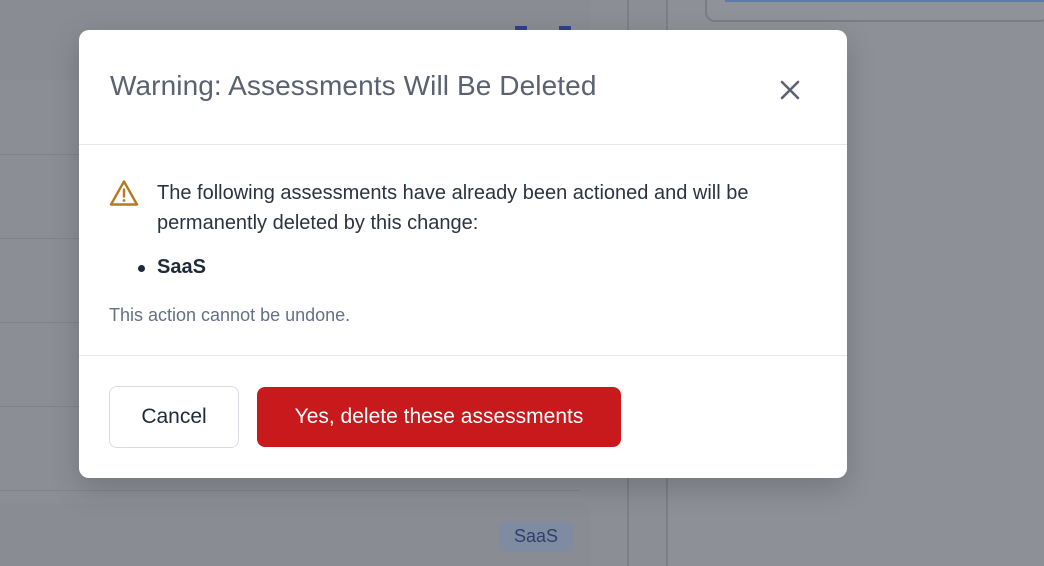  Describe the element at coordinates (536, 536) in the screenshot. I see `background-tag: SaaS` at that location.